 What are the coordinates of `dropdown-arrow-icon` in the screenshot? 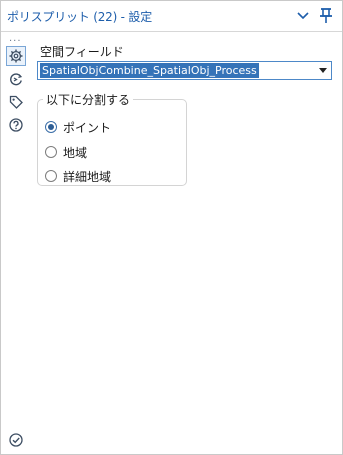 It's located at (323, 70).